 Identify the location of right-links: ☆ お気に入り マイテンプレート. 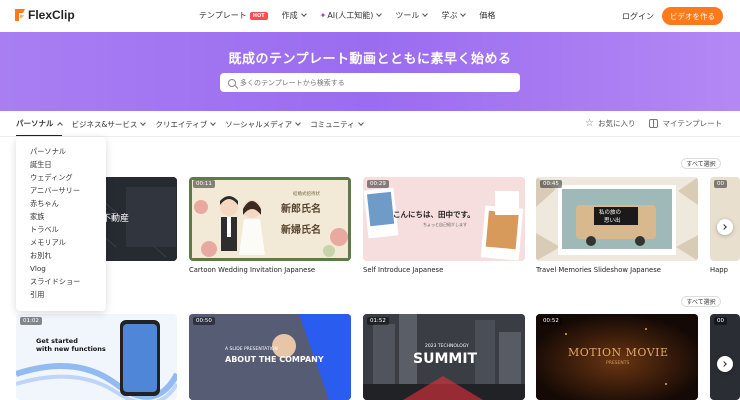
(660, 123).